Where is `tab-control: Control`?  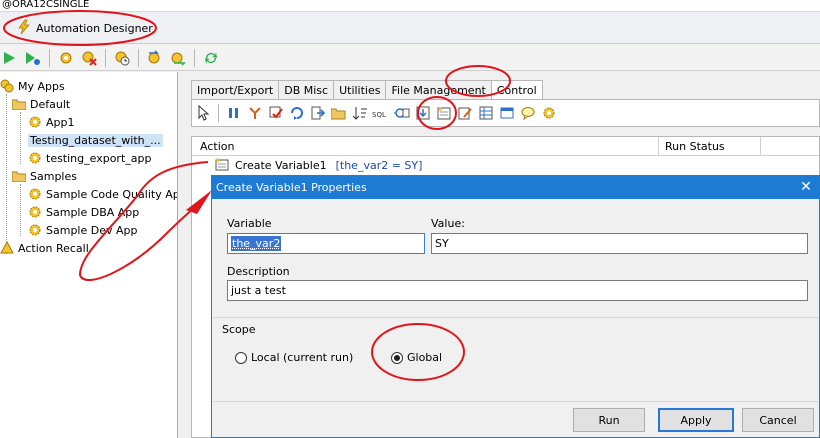 tab-control: Control is located at coordinates (516, 90).